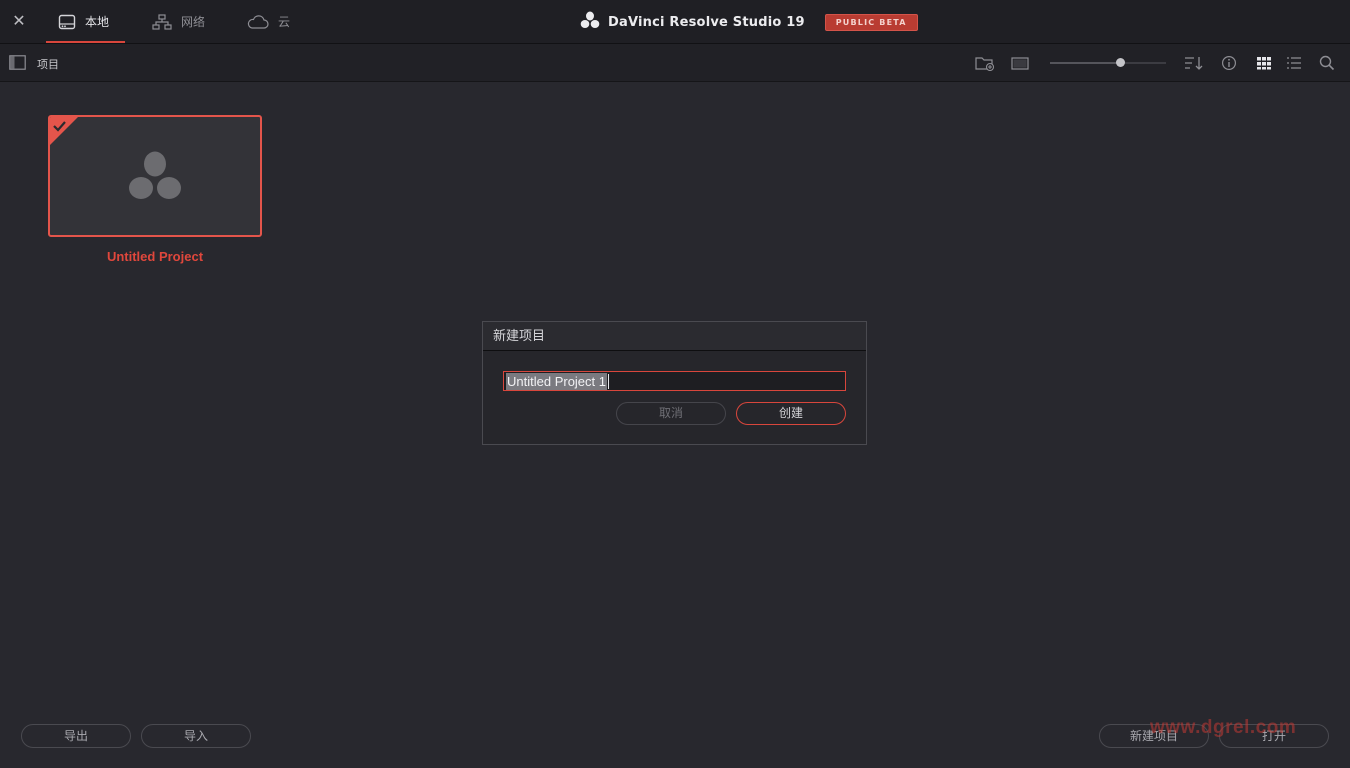 This screenshot has width=1350, height=768. I want to click on slider-fill, so click(1085, 63).